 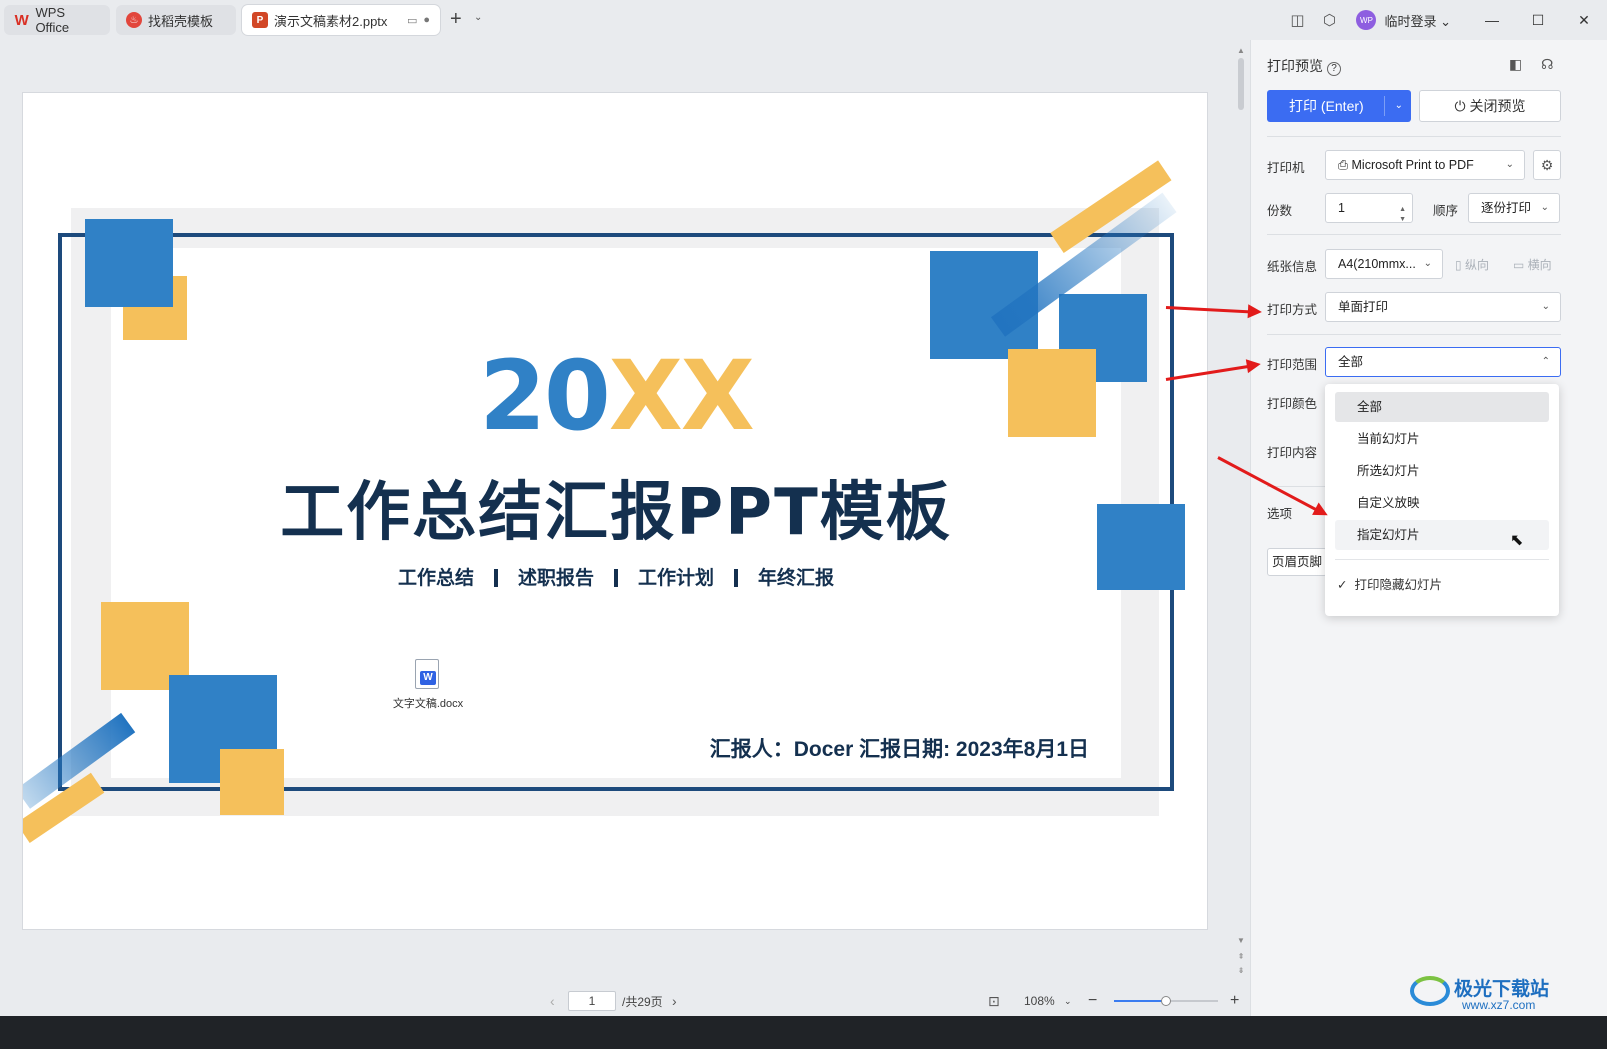 I want to click on gear-icon: ⚙, so click(x=1547, y=165).